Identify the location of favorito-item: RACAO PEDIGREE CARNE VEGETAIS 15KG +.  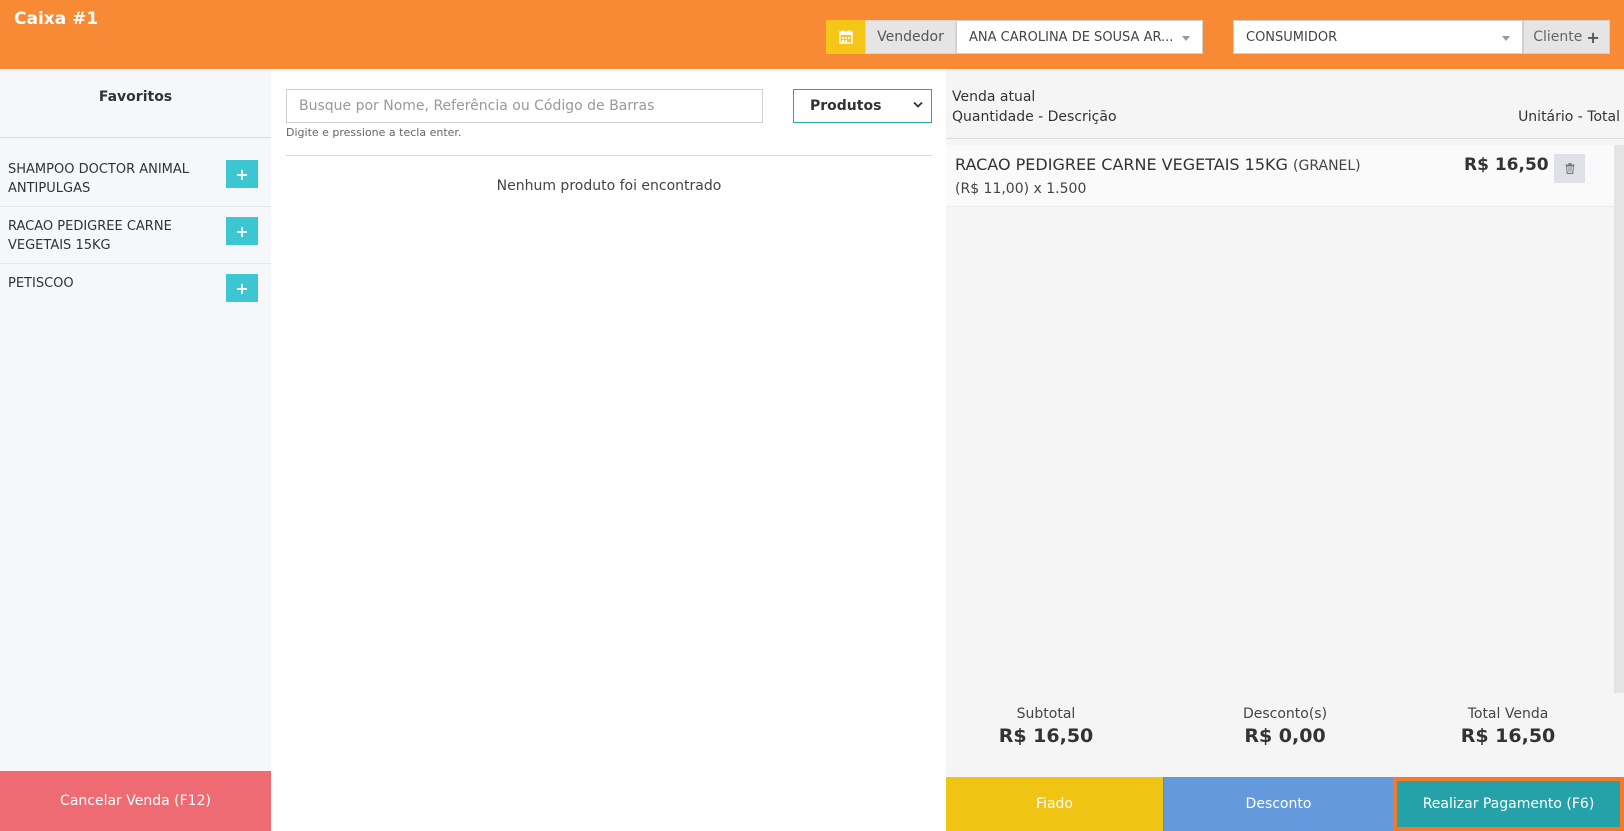
(135, 235).